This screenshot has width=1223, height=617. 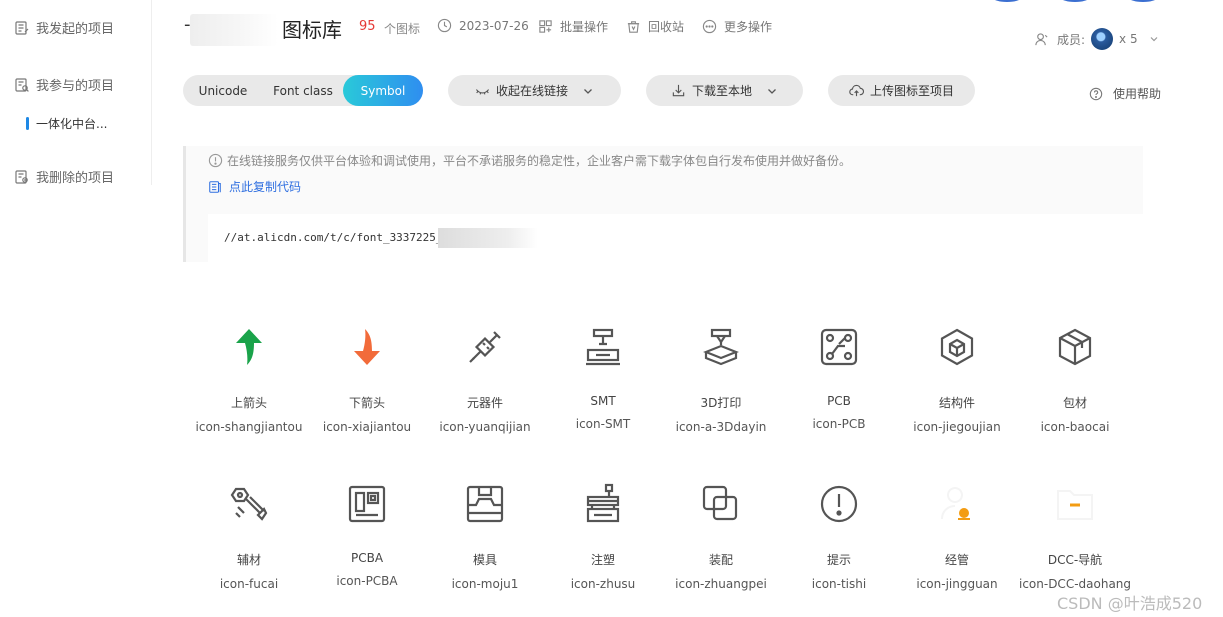 I want to click on icon-name: 提示, so click(x=838, y=560).